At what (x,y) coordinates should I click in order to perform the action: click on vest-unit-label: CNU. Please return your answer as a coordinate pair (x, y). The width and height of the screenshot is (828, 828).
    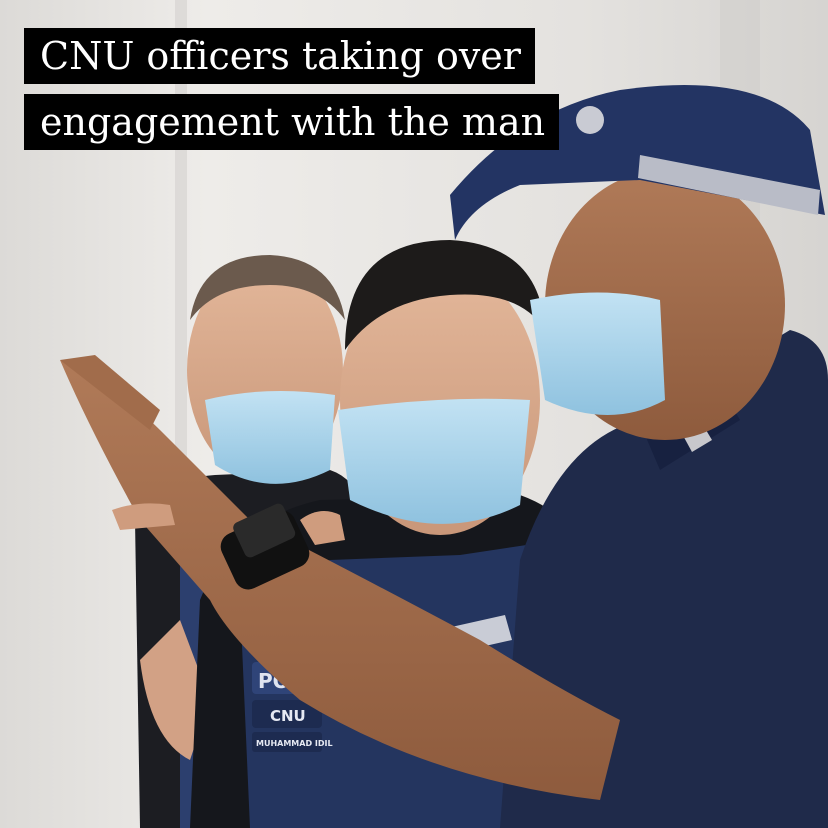
    Looking at the image, I should click on (288, 716).